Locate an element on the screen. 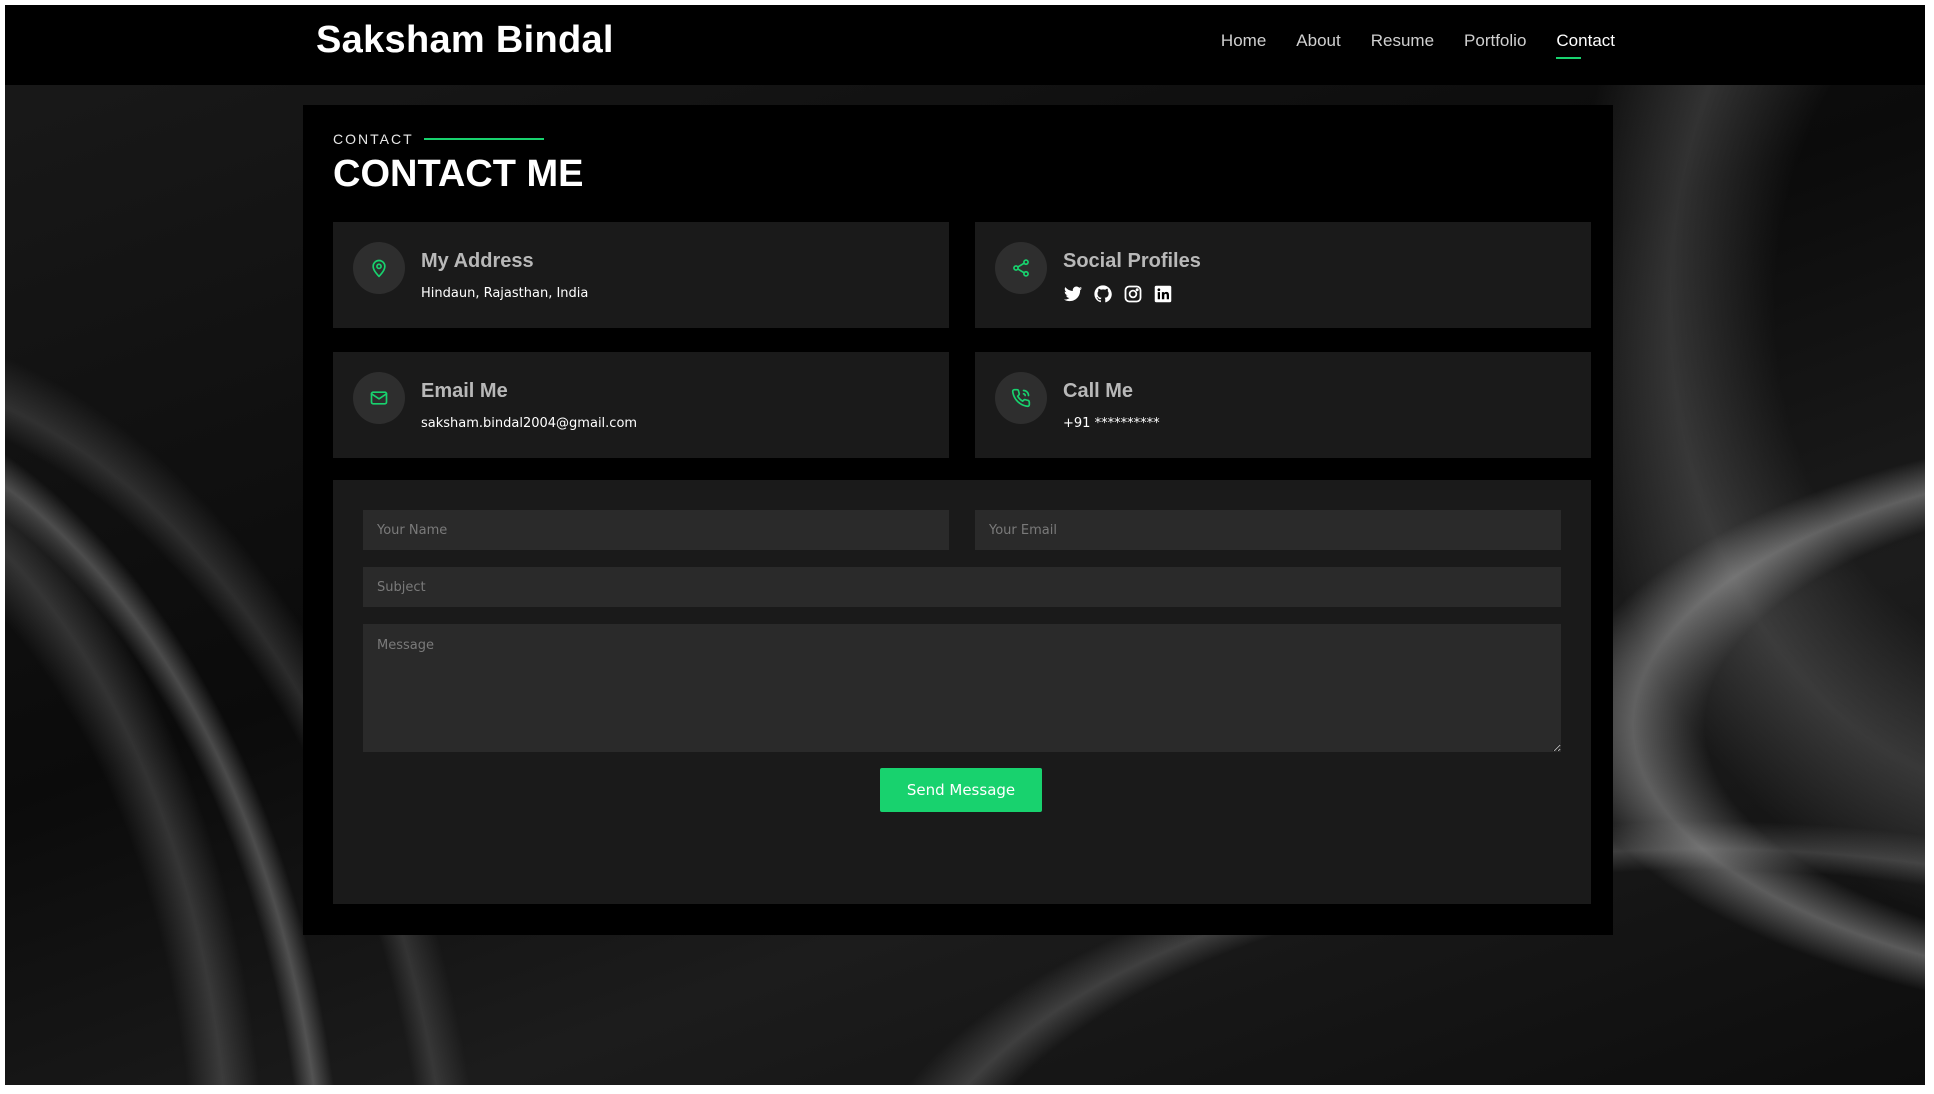  twitter-icon is located at coordinates (1073, 294).